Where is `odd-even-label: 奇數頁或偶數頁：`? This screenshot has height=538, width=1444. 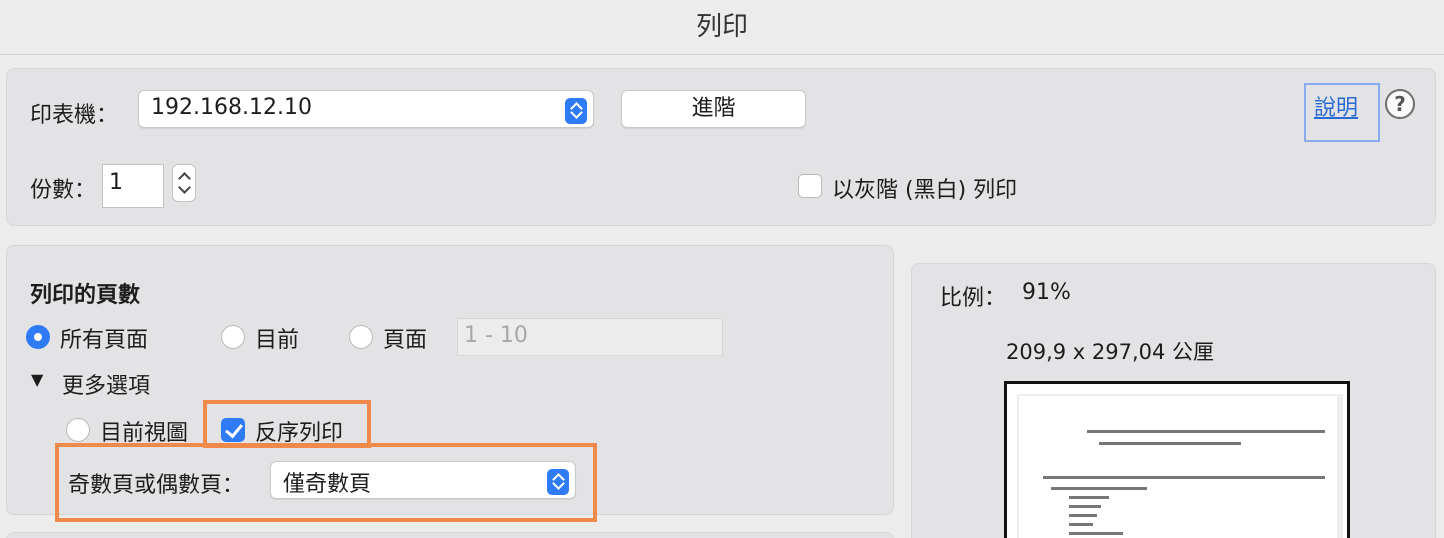
odd-even-label: 奇數頁或偶數頁： is located at coordinates (156, 485).